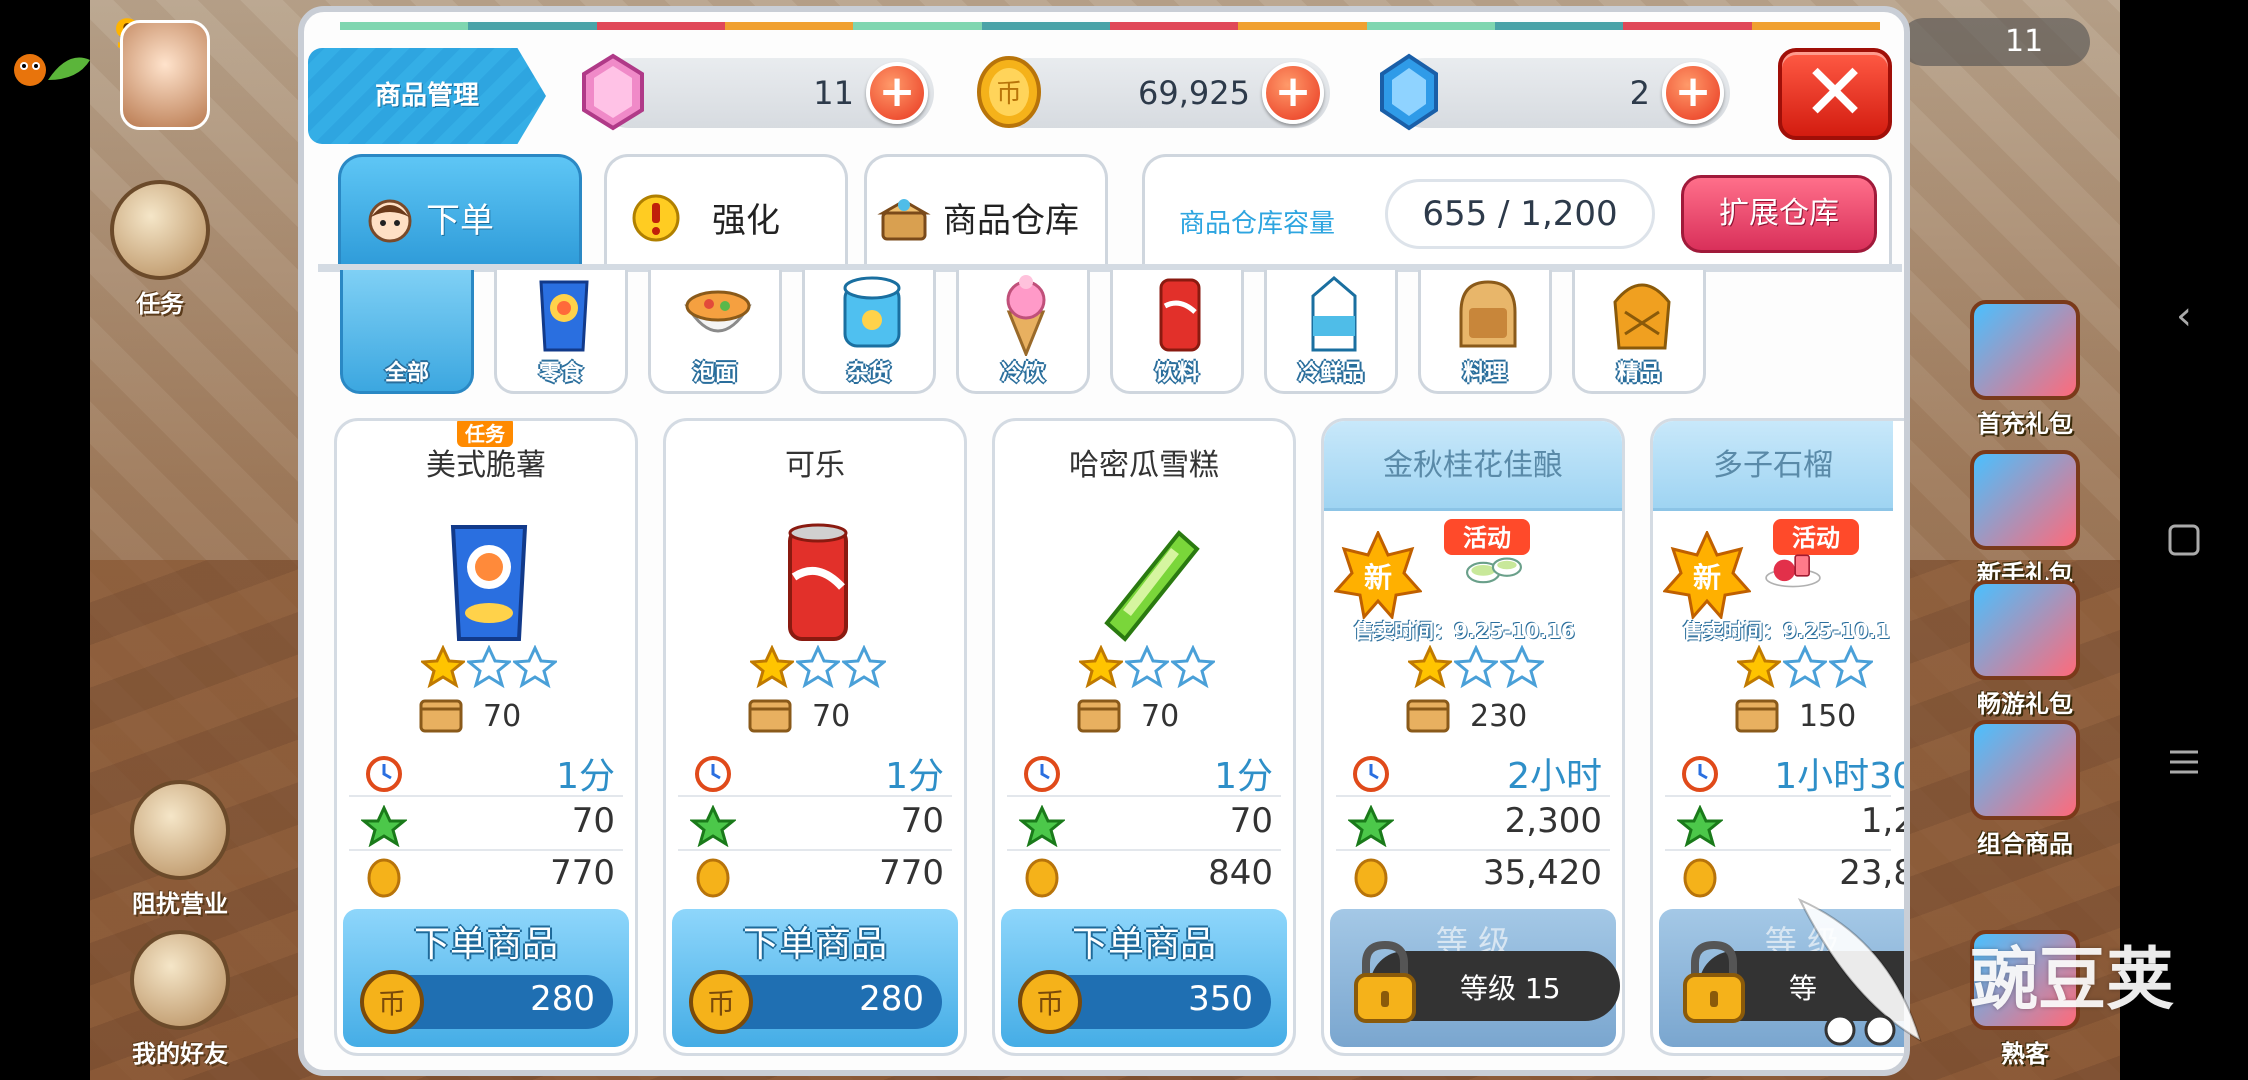 Image resolution: width=2248 pixels, height=1080 pixels. Describe the element at coordinates (1331, 332) in the screenshot. I see `category-chilled: 冷鲜品` at that location.